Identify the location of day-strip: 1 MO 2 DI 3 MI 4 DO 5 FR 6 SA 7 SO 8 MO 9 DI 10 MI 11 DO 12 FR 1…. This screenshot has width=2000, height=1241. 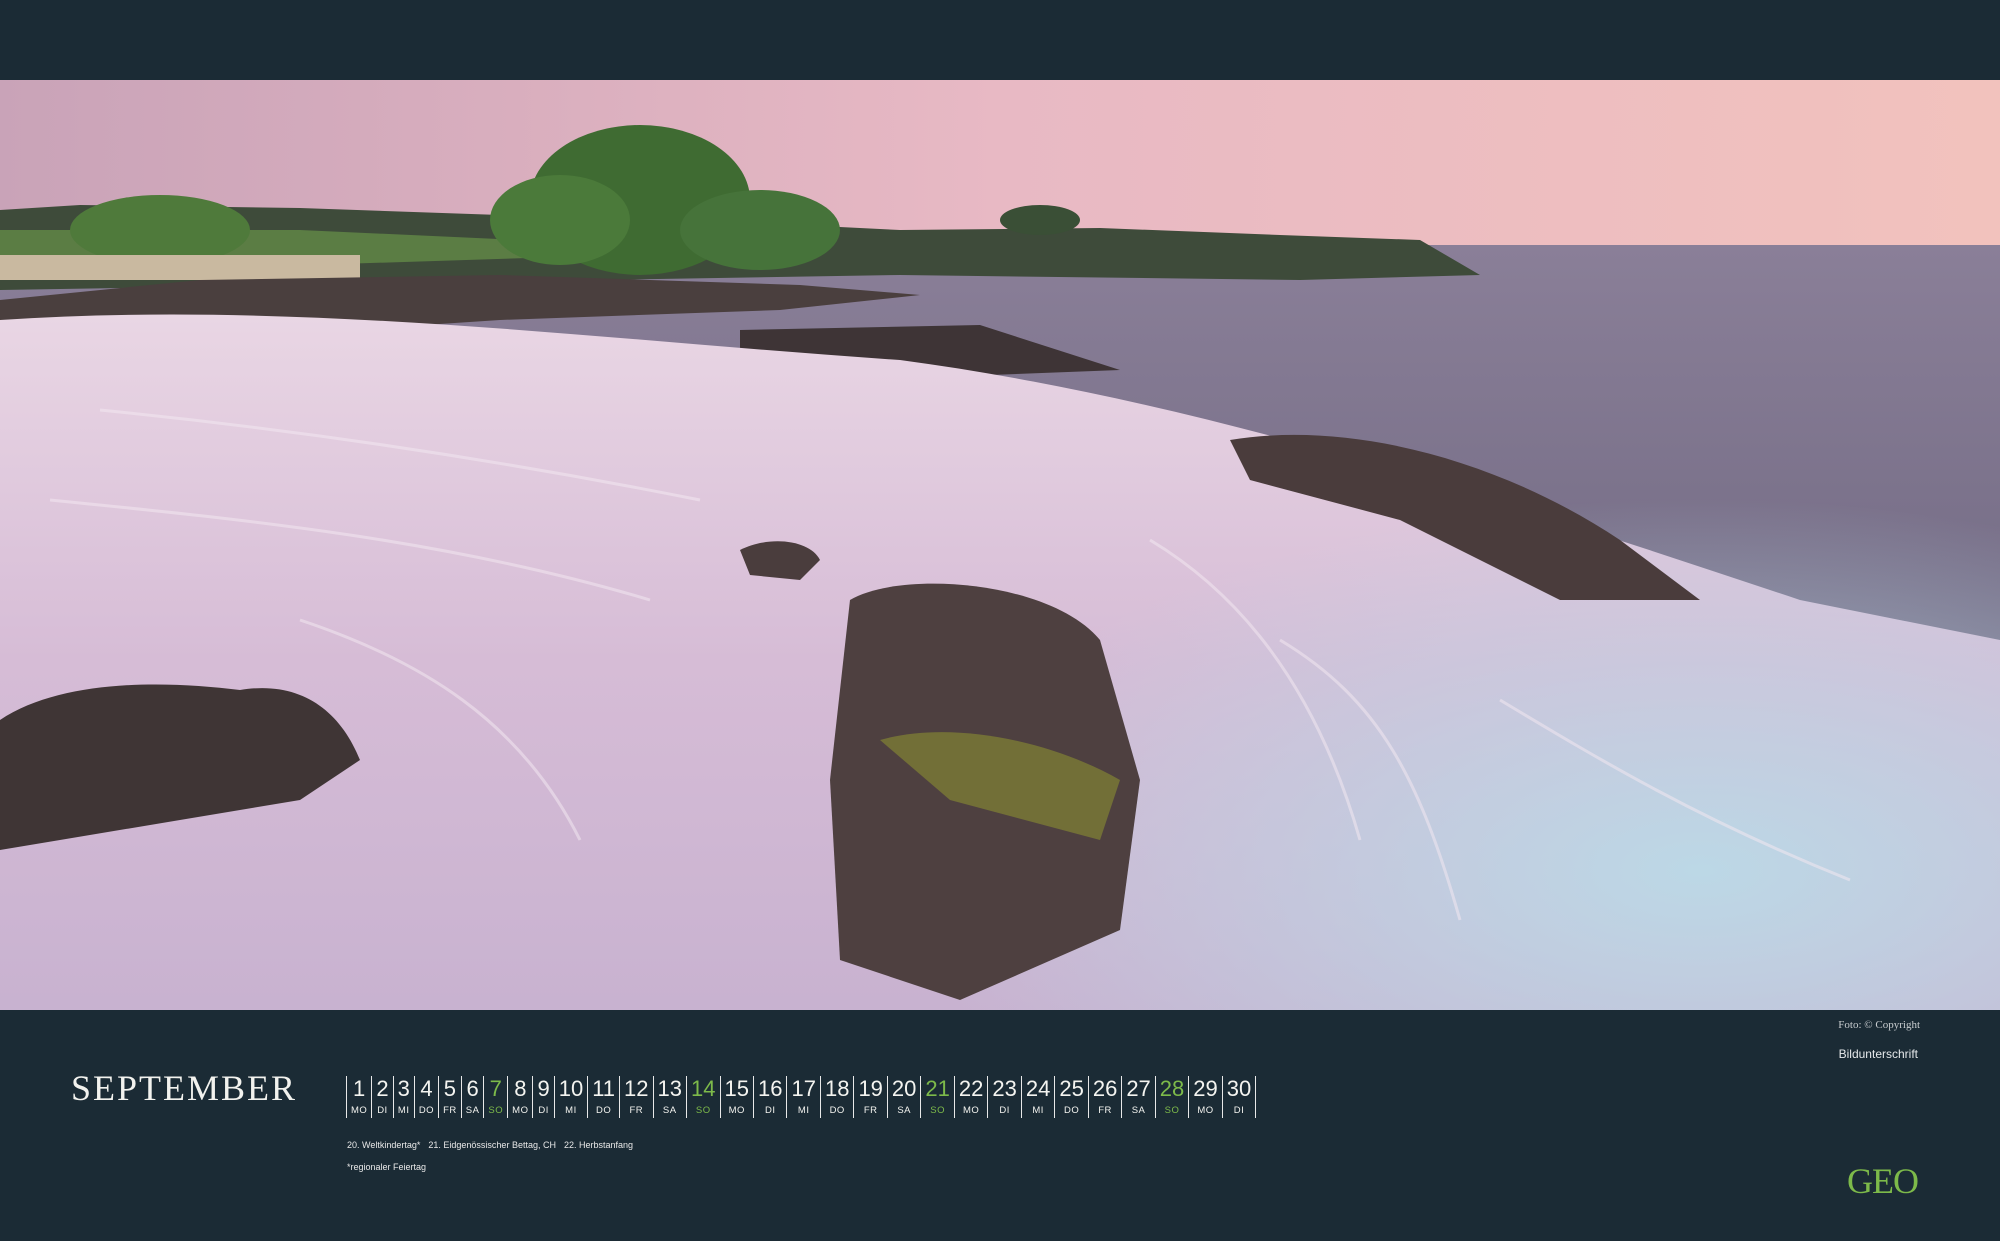
(801, 1097).